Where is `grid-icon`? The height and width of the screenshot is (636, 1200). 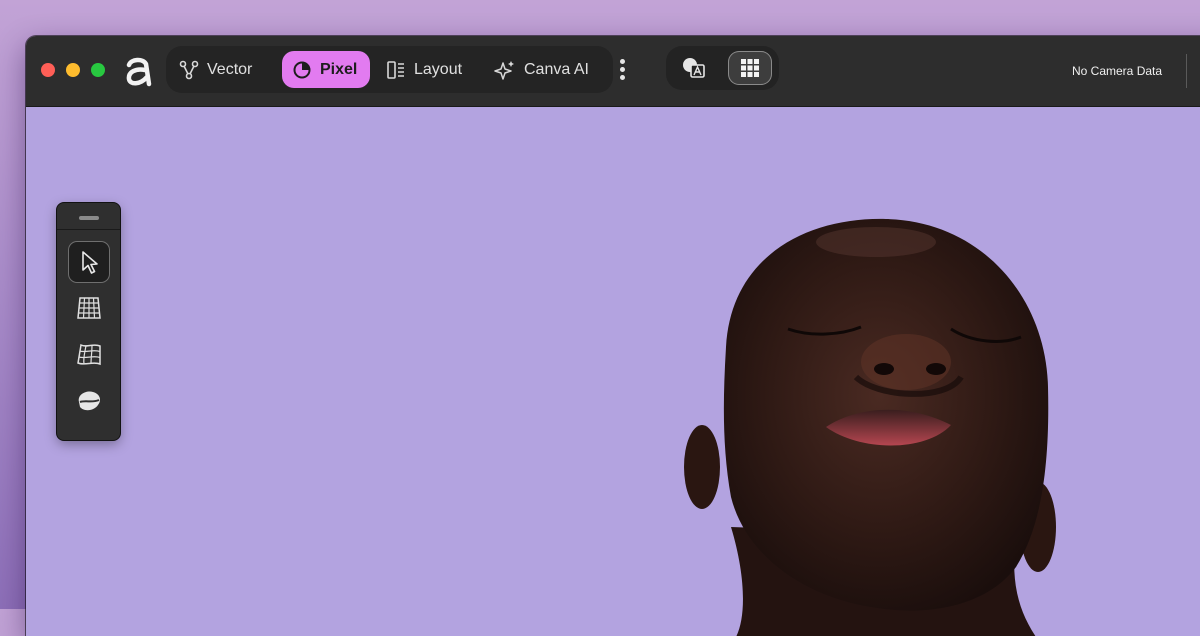 grid-icon is located at coordinates (750, 68).